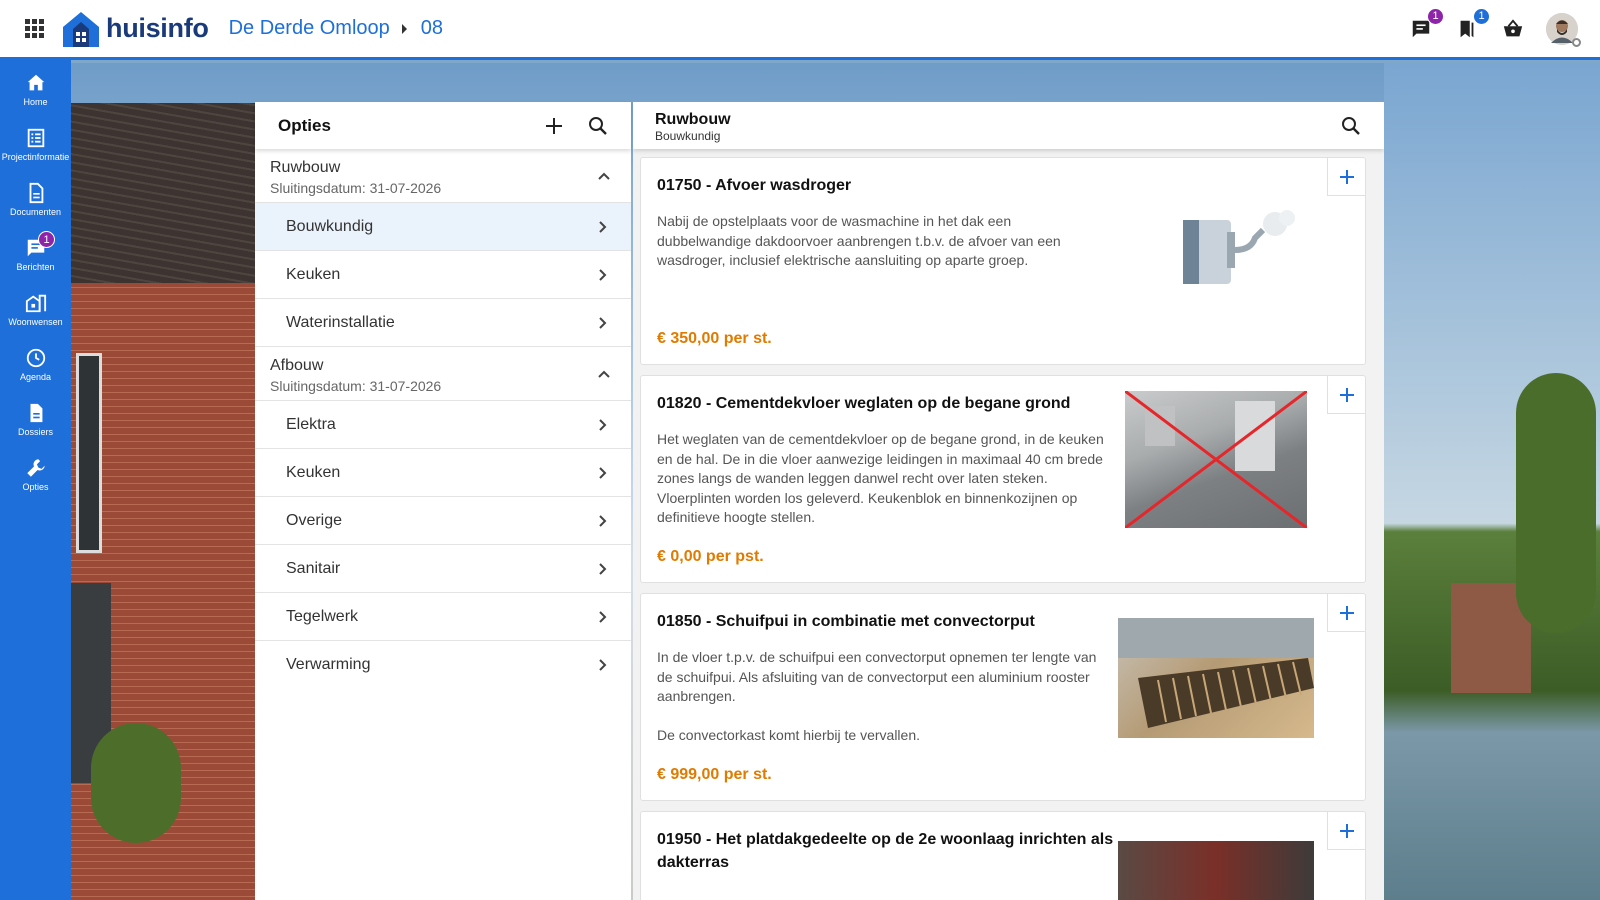 The width and height of the screenshot is (1600, 900). What do you see at coordinates (81, 29) in the screenshot?
I see `logo-house-icon` at bounding box center [81, 29].